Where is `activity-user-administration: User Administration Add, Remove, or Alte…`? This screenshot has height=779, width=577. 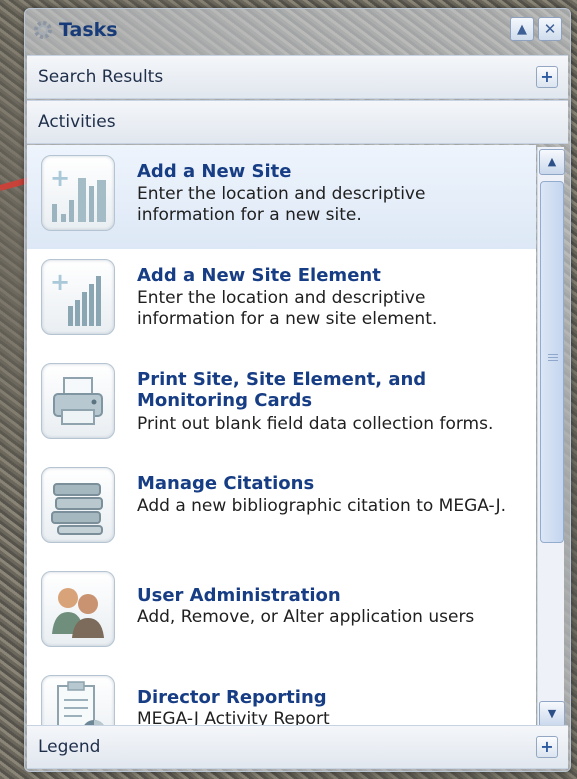
activity-user-administration: User Administration Add, Remove, or Alte… is located at coordinates (281, 613).